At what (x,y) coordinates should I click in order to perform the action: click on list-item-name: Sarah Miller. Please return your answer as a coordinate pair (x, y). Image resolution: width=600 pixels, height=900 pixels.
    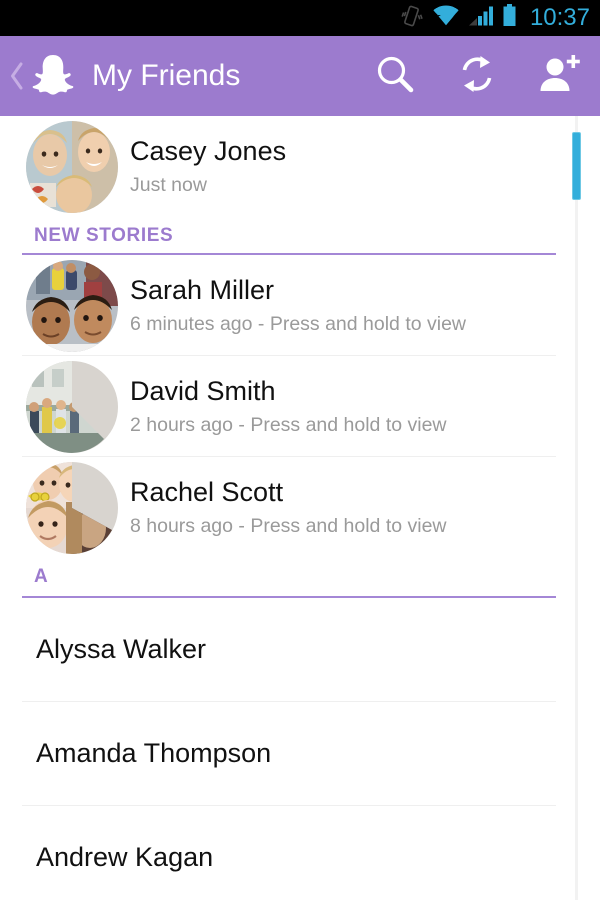
    Looking at the image, I should click on (202, 290).